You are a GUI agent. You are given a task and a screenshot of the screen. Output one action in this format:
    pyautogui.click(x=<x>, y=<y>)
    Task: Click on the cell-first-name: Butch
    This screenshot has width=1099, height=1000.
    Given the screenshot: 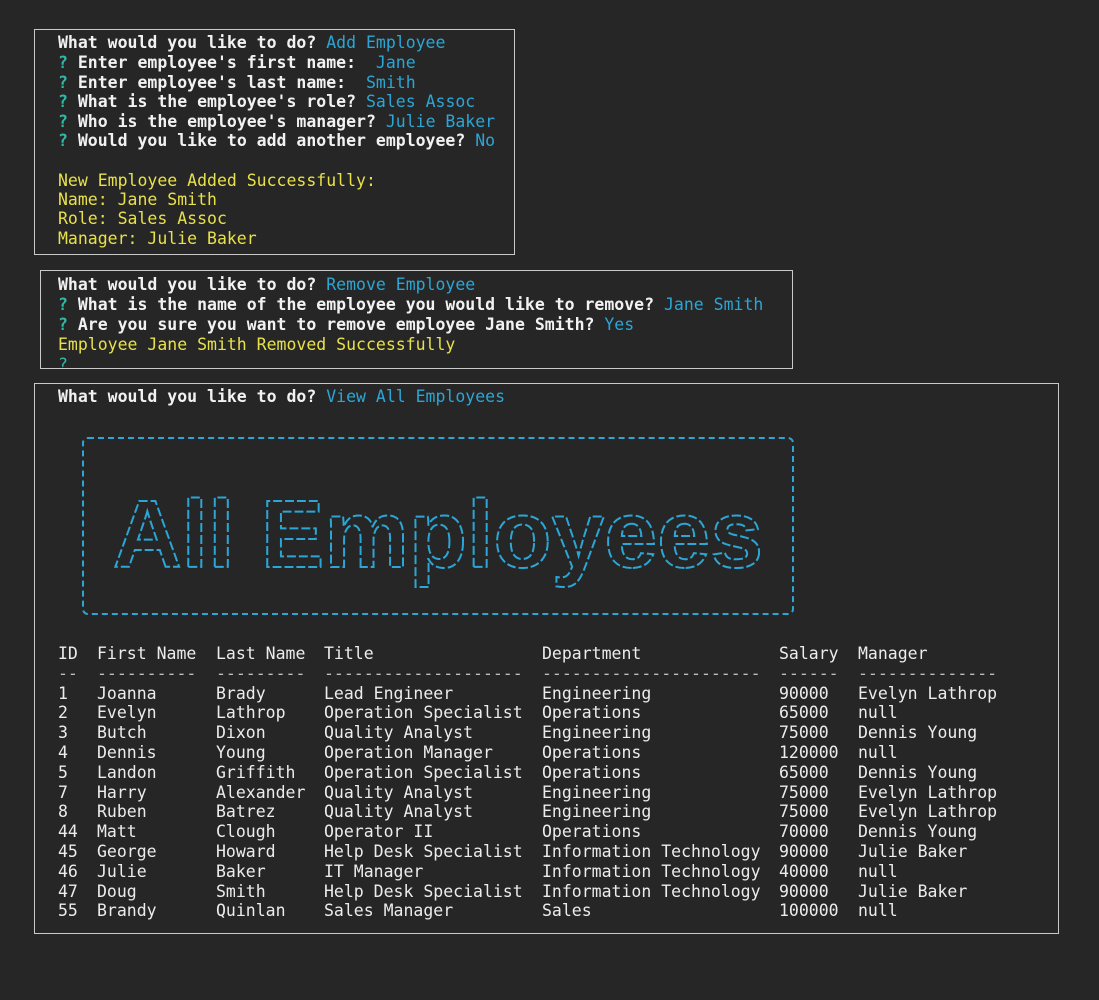 What is the action you would take?
    pyautogui.click(x=122, y=733)
    